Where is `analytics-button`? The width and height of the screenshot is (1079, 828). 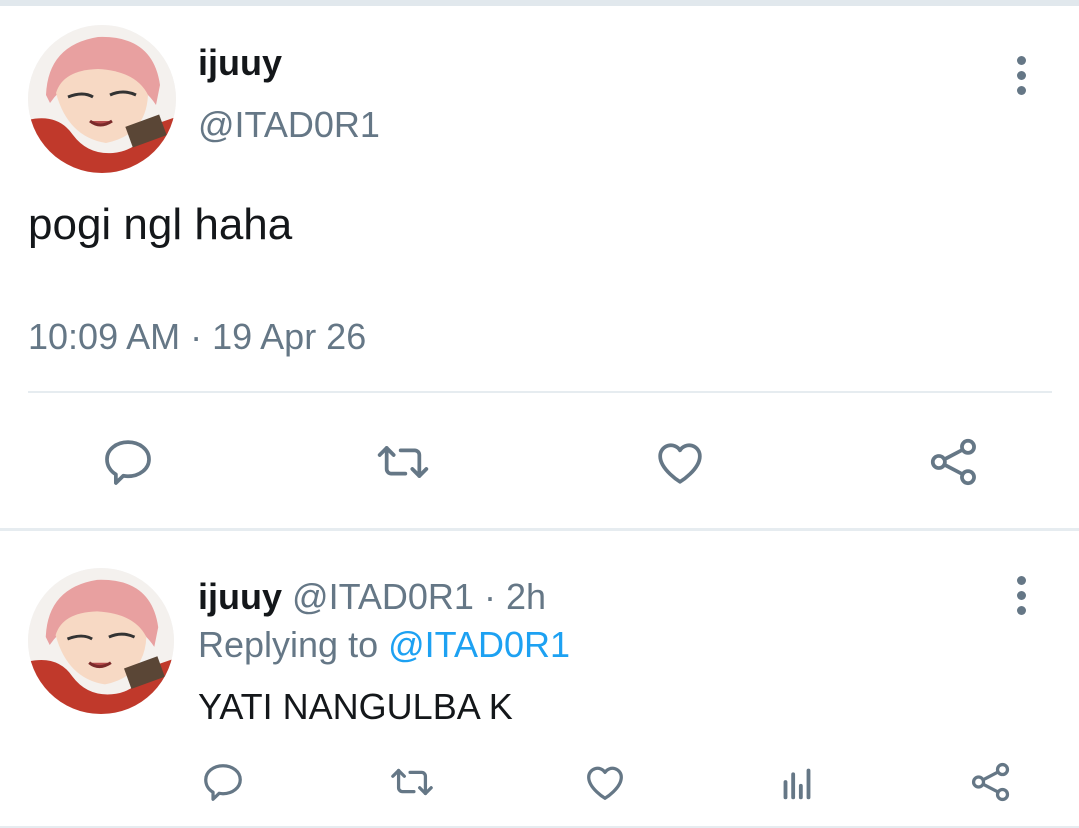 analytics-button is located at coordinates (797, 782).